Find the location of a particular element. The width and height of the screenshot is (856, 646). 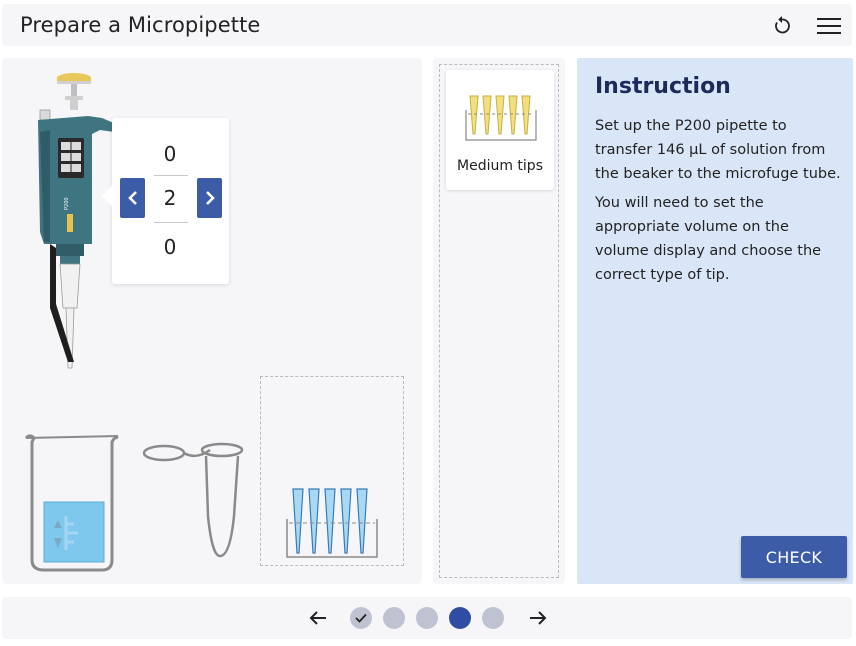

volume-selector: 0 2 0 is located at coordinates (165, 201).